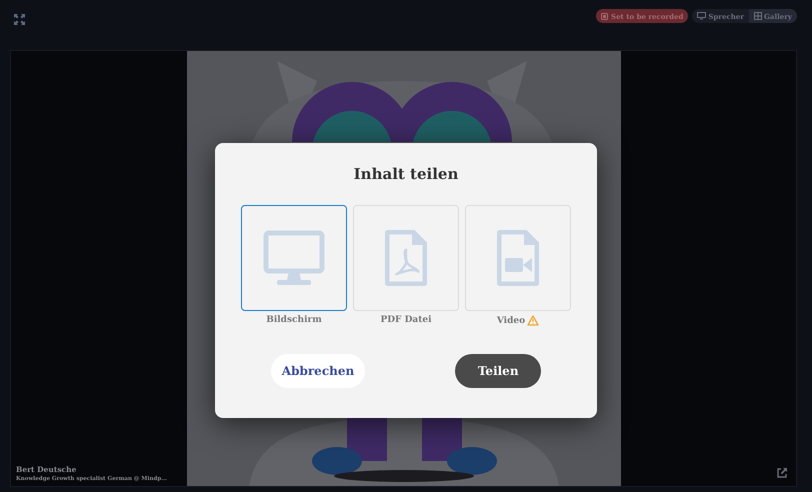 The image size is (812, 492). I want to click on option-label: Bildschirm, so click(294, 320).